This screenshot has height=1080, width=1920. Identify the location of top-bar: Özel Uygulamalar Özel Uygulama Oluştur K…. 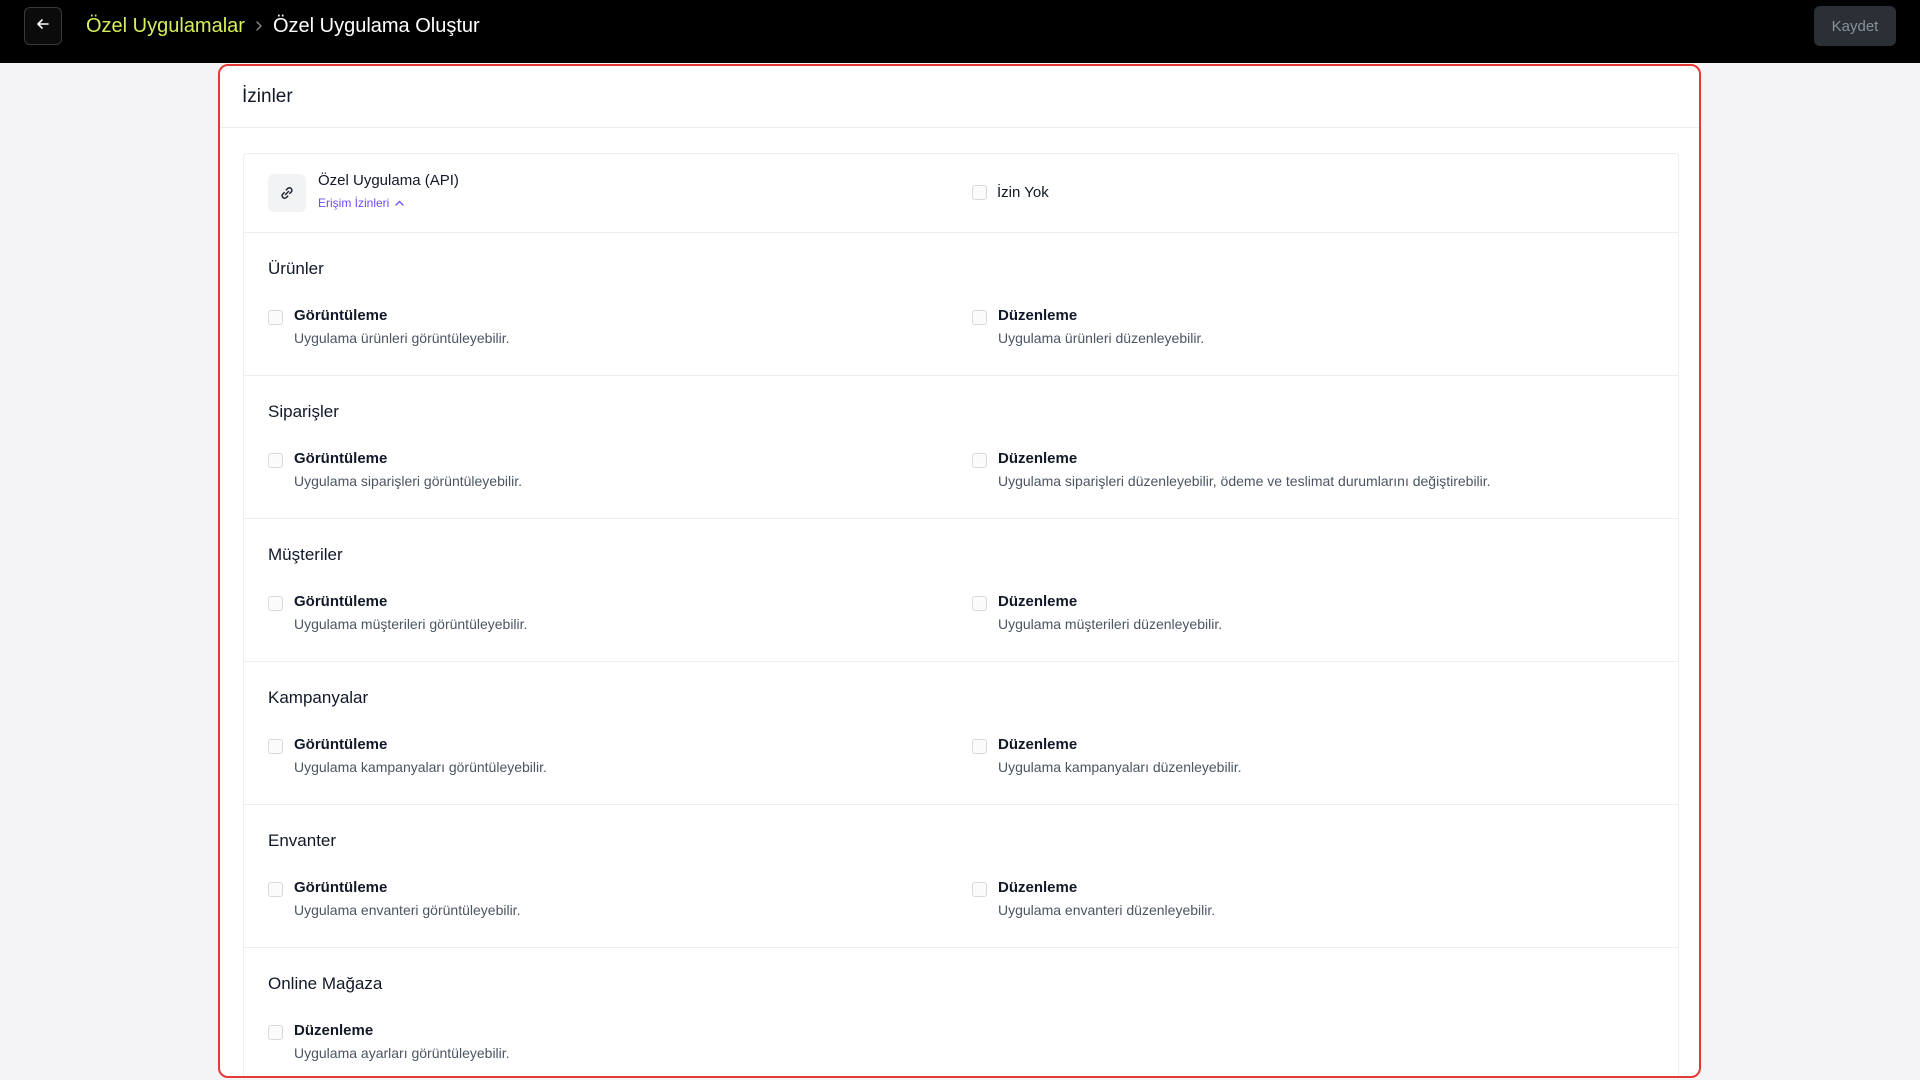
(960, 31).